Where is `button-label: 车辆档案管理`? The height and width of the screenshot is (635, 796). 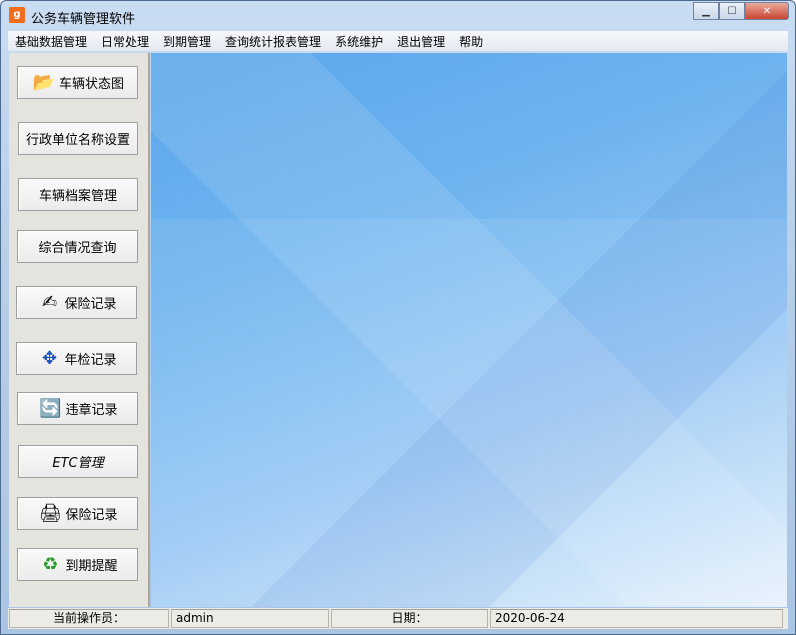
button-label: 车辆档案管理 is located at coordinates (77, 196).